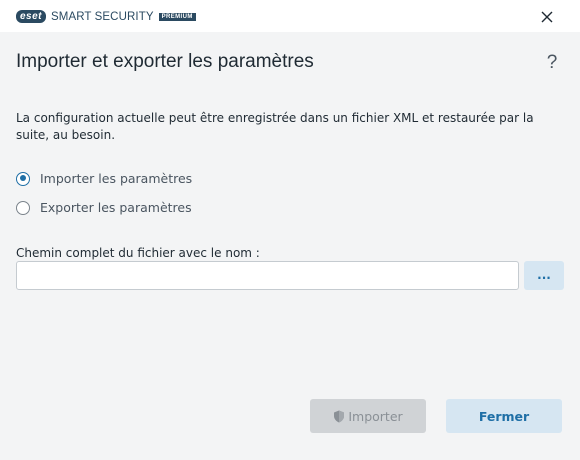 Image resolution: width=580 pixels, height=460 pixels. I want to click on radio-button-unchecked, so click(23, 207).